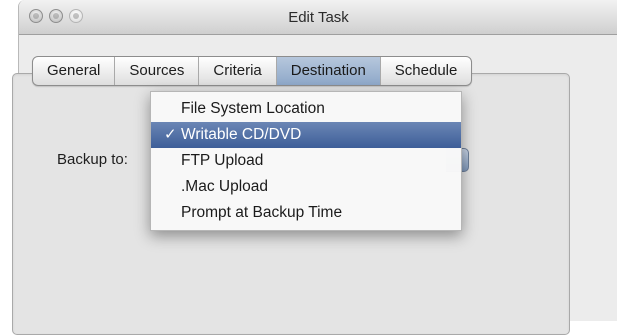 Image resolution: width=617 pixels, height=335 pixels. Describe the element at coordinates (170, 134) in the screenshot. I see `checkmark-icon: ✓` at that location.